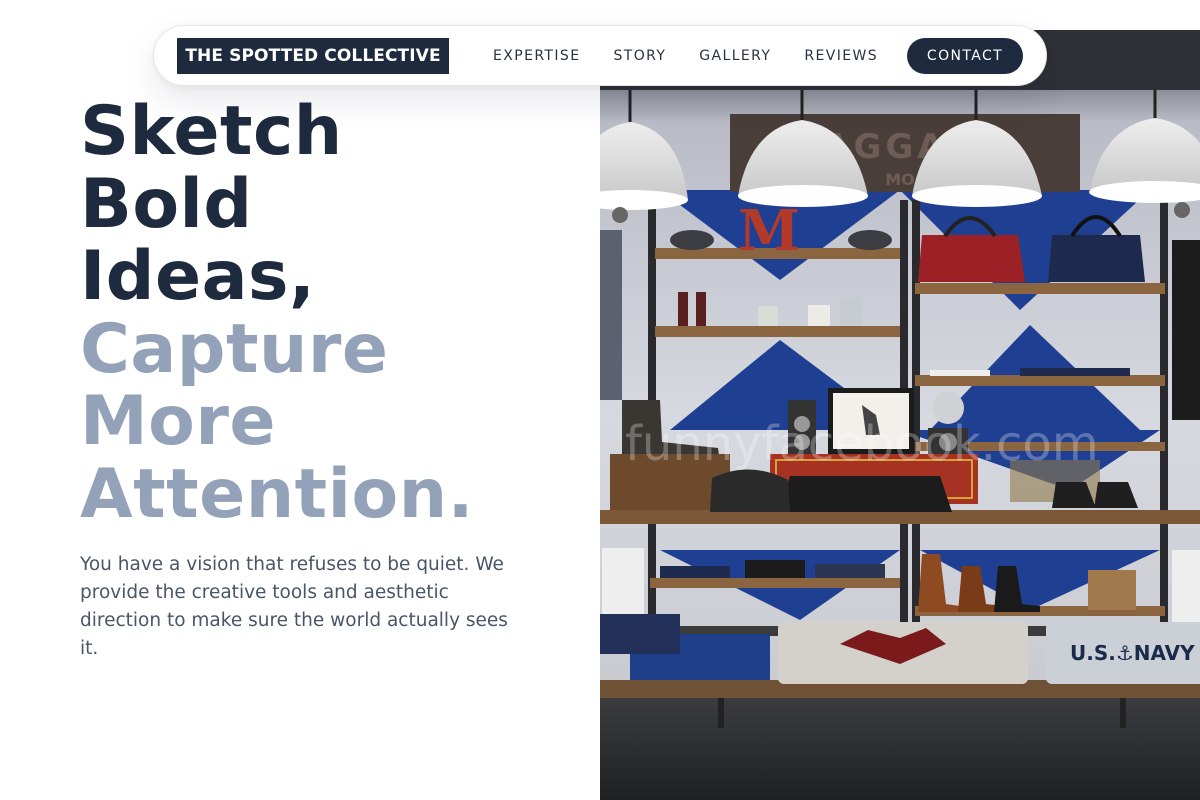 This screenshot has height=800, width=1200. Describe the element at coordinates (313, 55) in the screenshot. I see `brand-logo: THE SPOTTED COLLECTIVE` at that location.